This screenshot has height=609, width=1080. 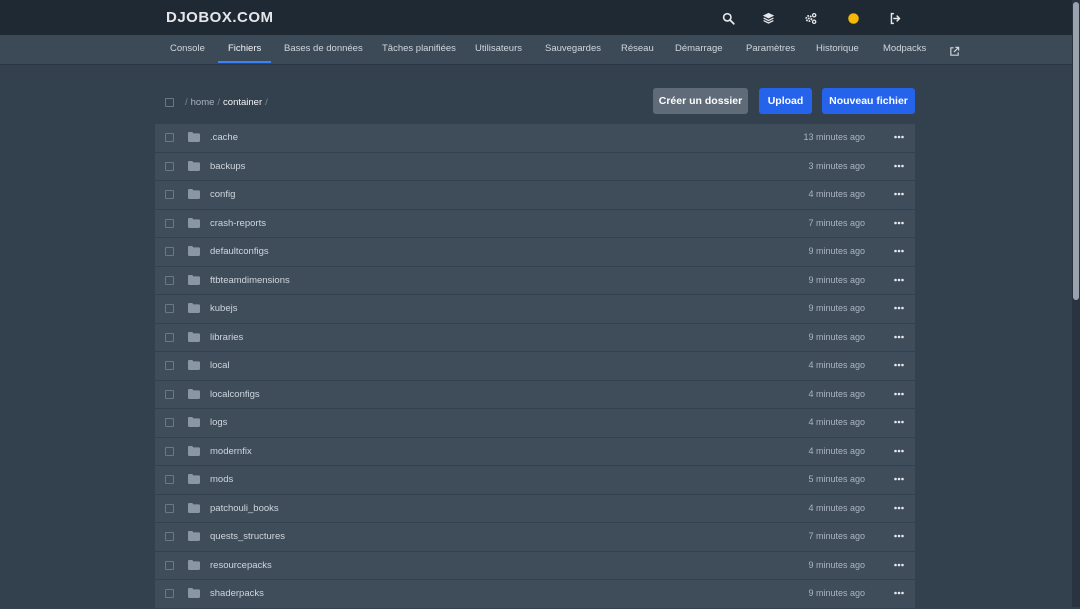 What do you see at coordinates (224, 137) in the screenshot?
I see `file-name: .cache` at bounding box center [224, 137].